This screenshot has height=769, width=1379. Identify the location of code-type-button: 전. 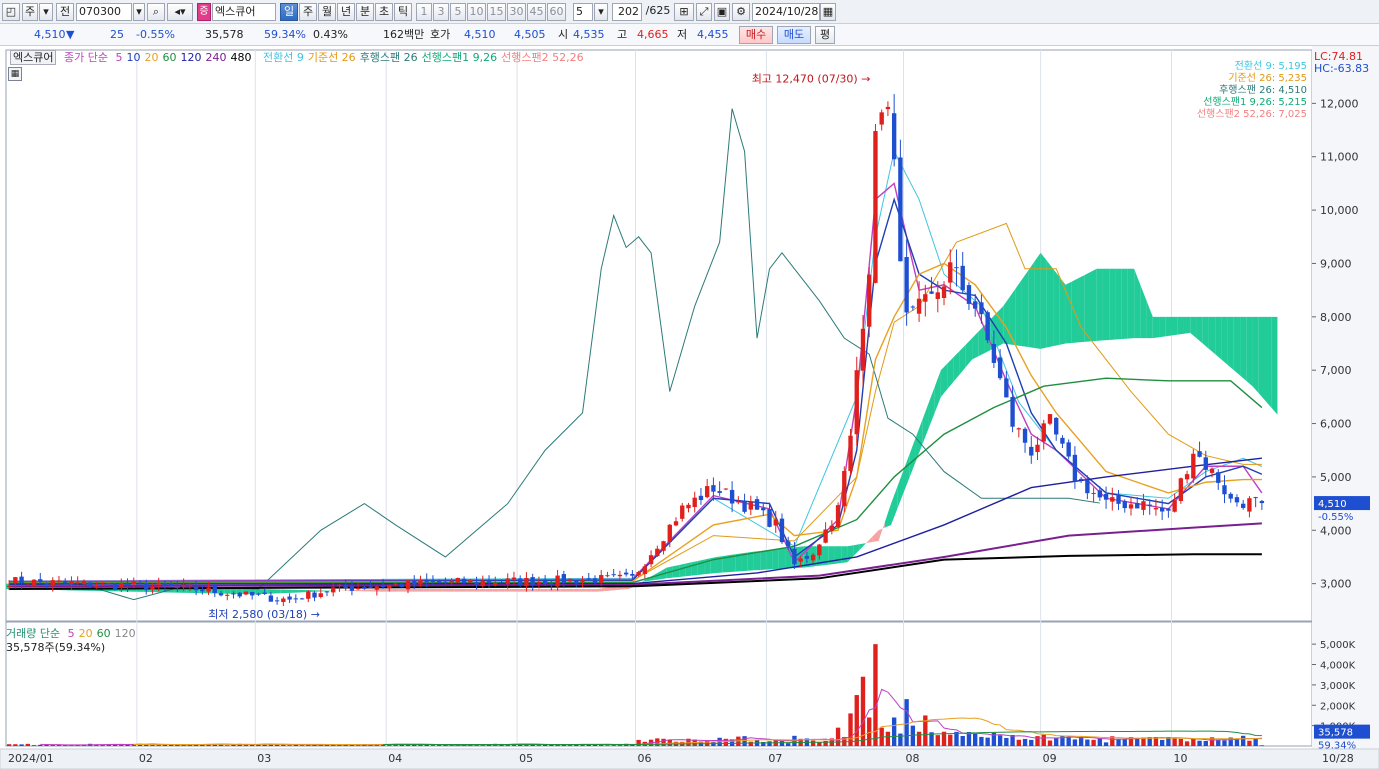
(65, 12).